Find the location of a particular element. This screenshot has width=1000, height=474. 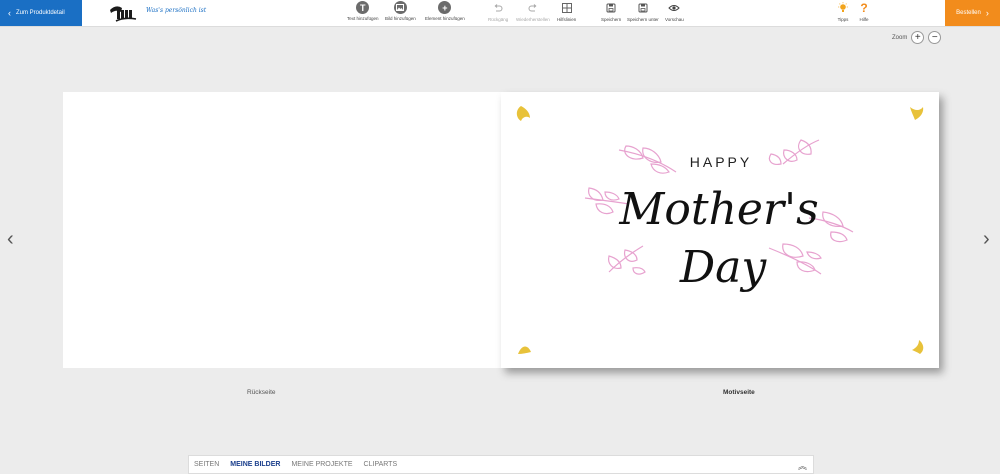

add-element-label: Element hinzufügen is located at coordinates (445, 18).